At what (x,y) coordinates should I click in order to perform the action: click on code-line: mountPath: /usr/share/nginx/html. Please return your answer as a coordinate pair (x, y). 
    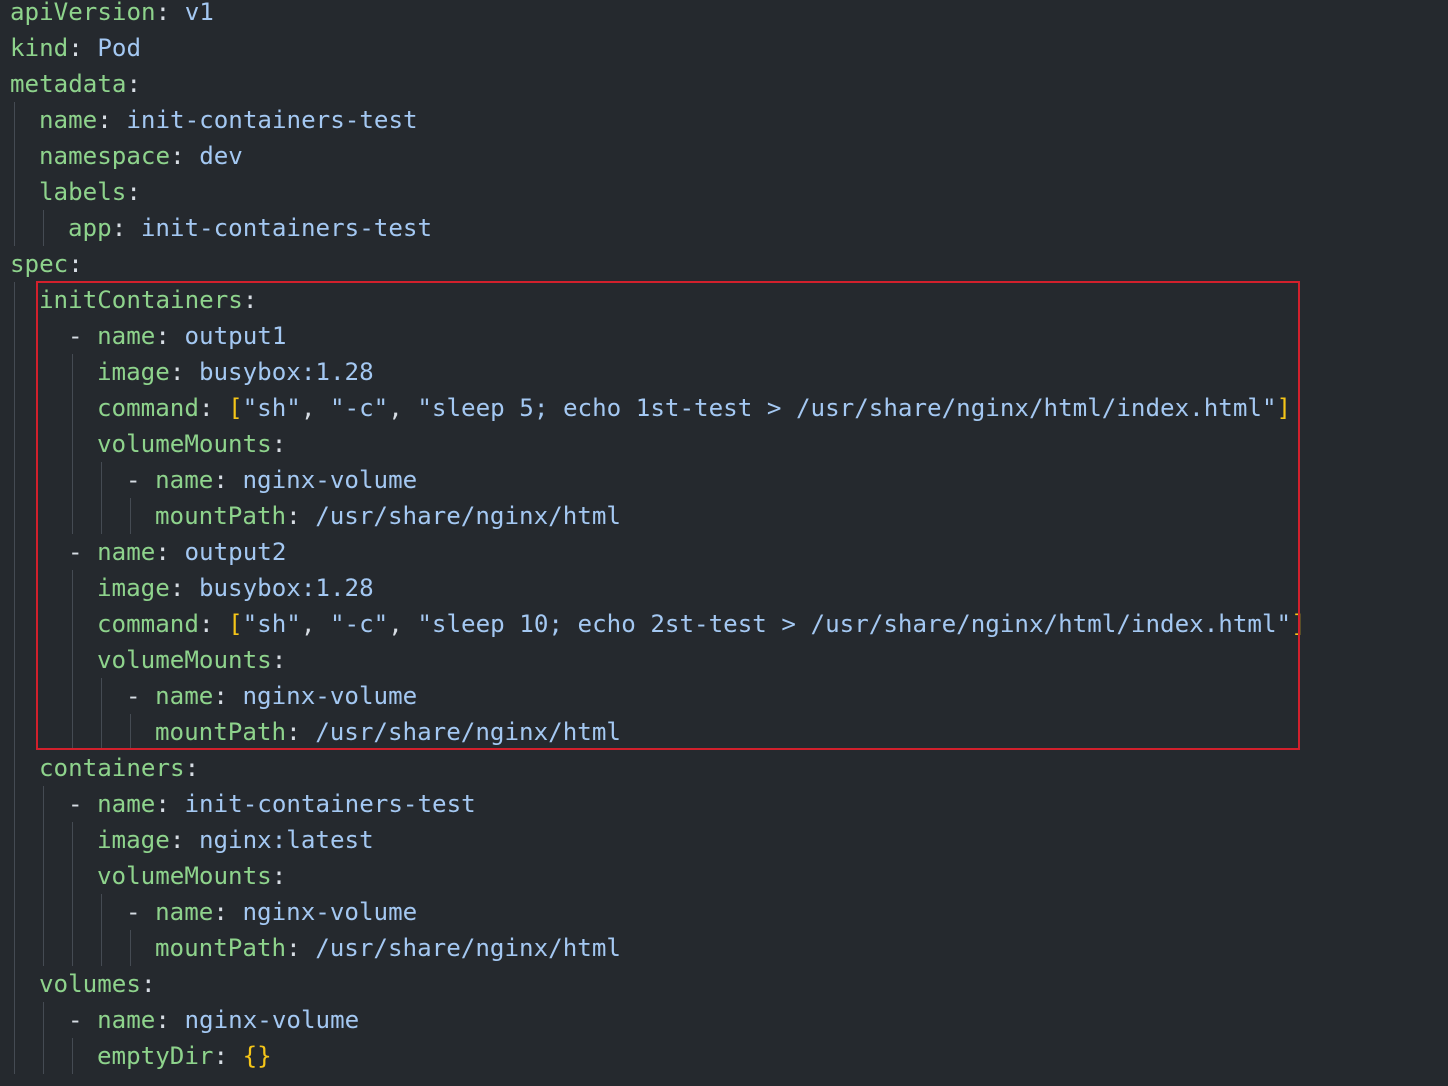
    Looking at the image, I should click on (388, 948).